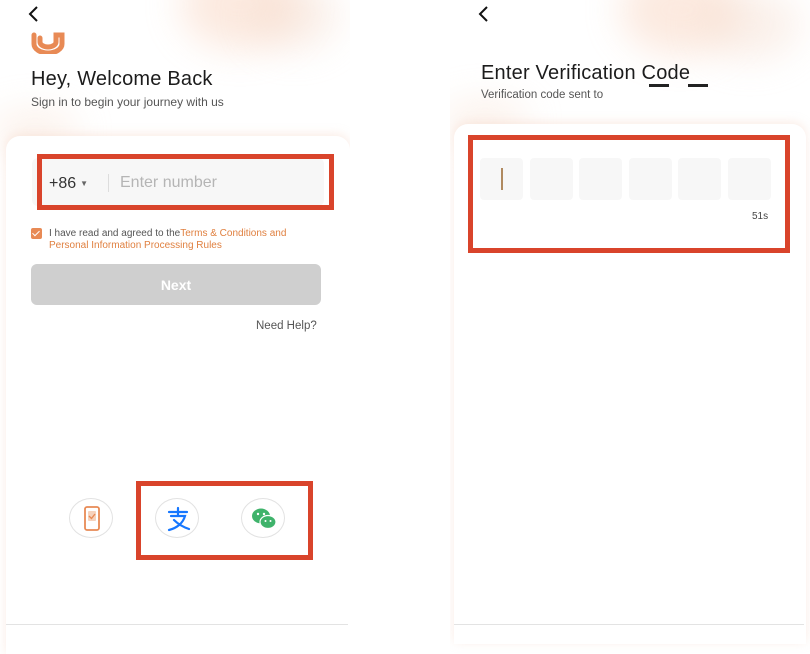 Image resolution: width=810 pixels, height=654 pixels. What do you see at coordinates (626, 179) in the screenshot?
I see `code-input-row` at bounding box center [626, 179].